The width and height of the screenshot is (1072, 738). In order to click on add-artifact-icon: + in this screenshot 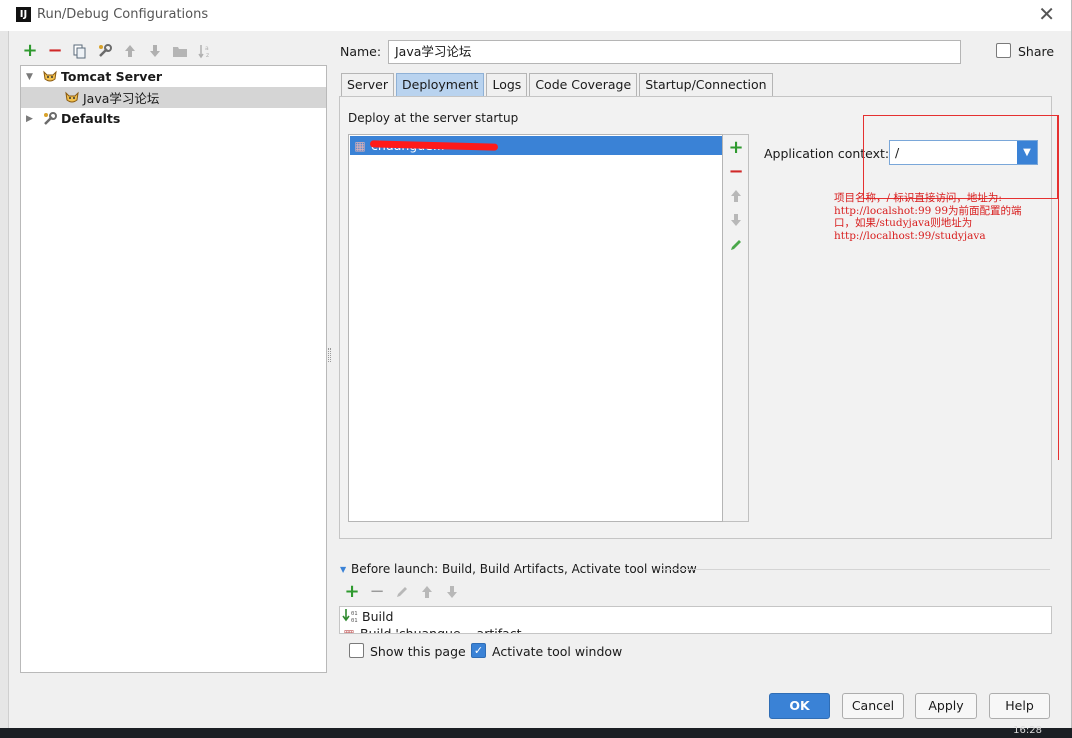, I will do `click(736, 147)`.